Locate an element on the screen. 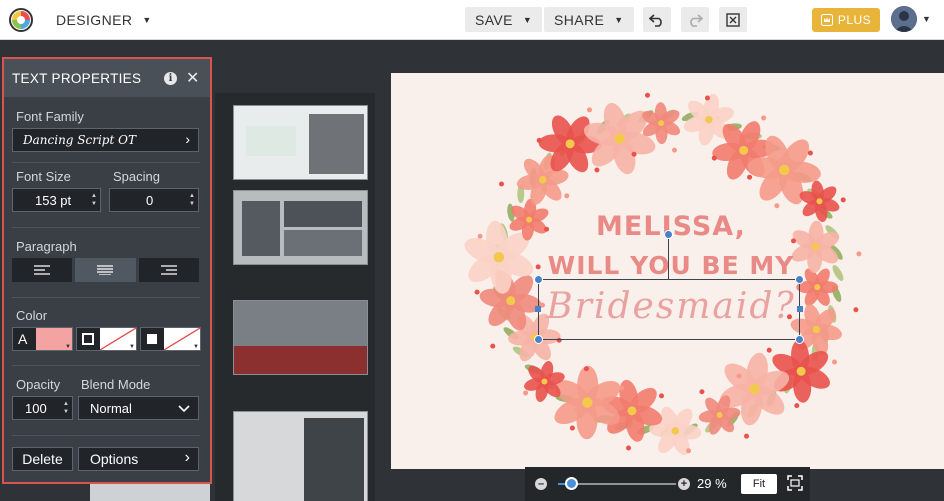  thumb-graphic is located at coordinates (271, 141).